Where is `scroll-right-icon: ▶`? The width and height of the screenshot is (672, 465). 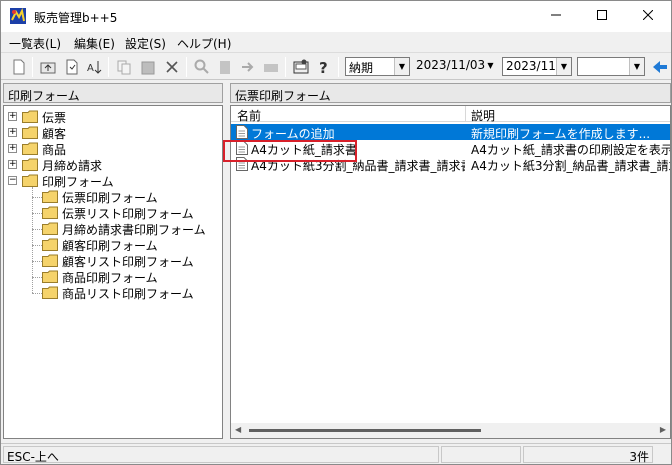
scroll-right-icon: ▶ is located at coordinates (663, 429).